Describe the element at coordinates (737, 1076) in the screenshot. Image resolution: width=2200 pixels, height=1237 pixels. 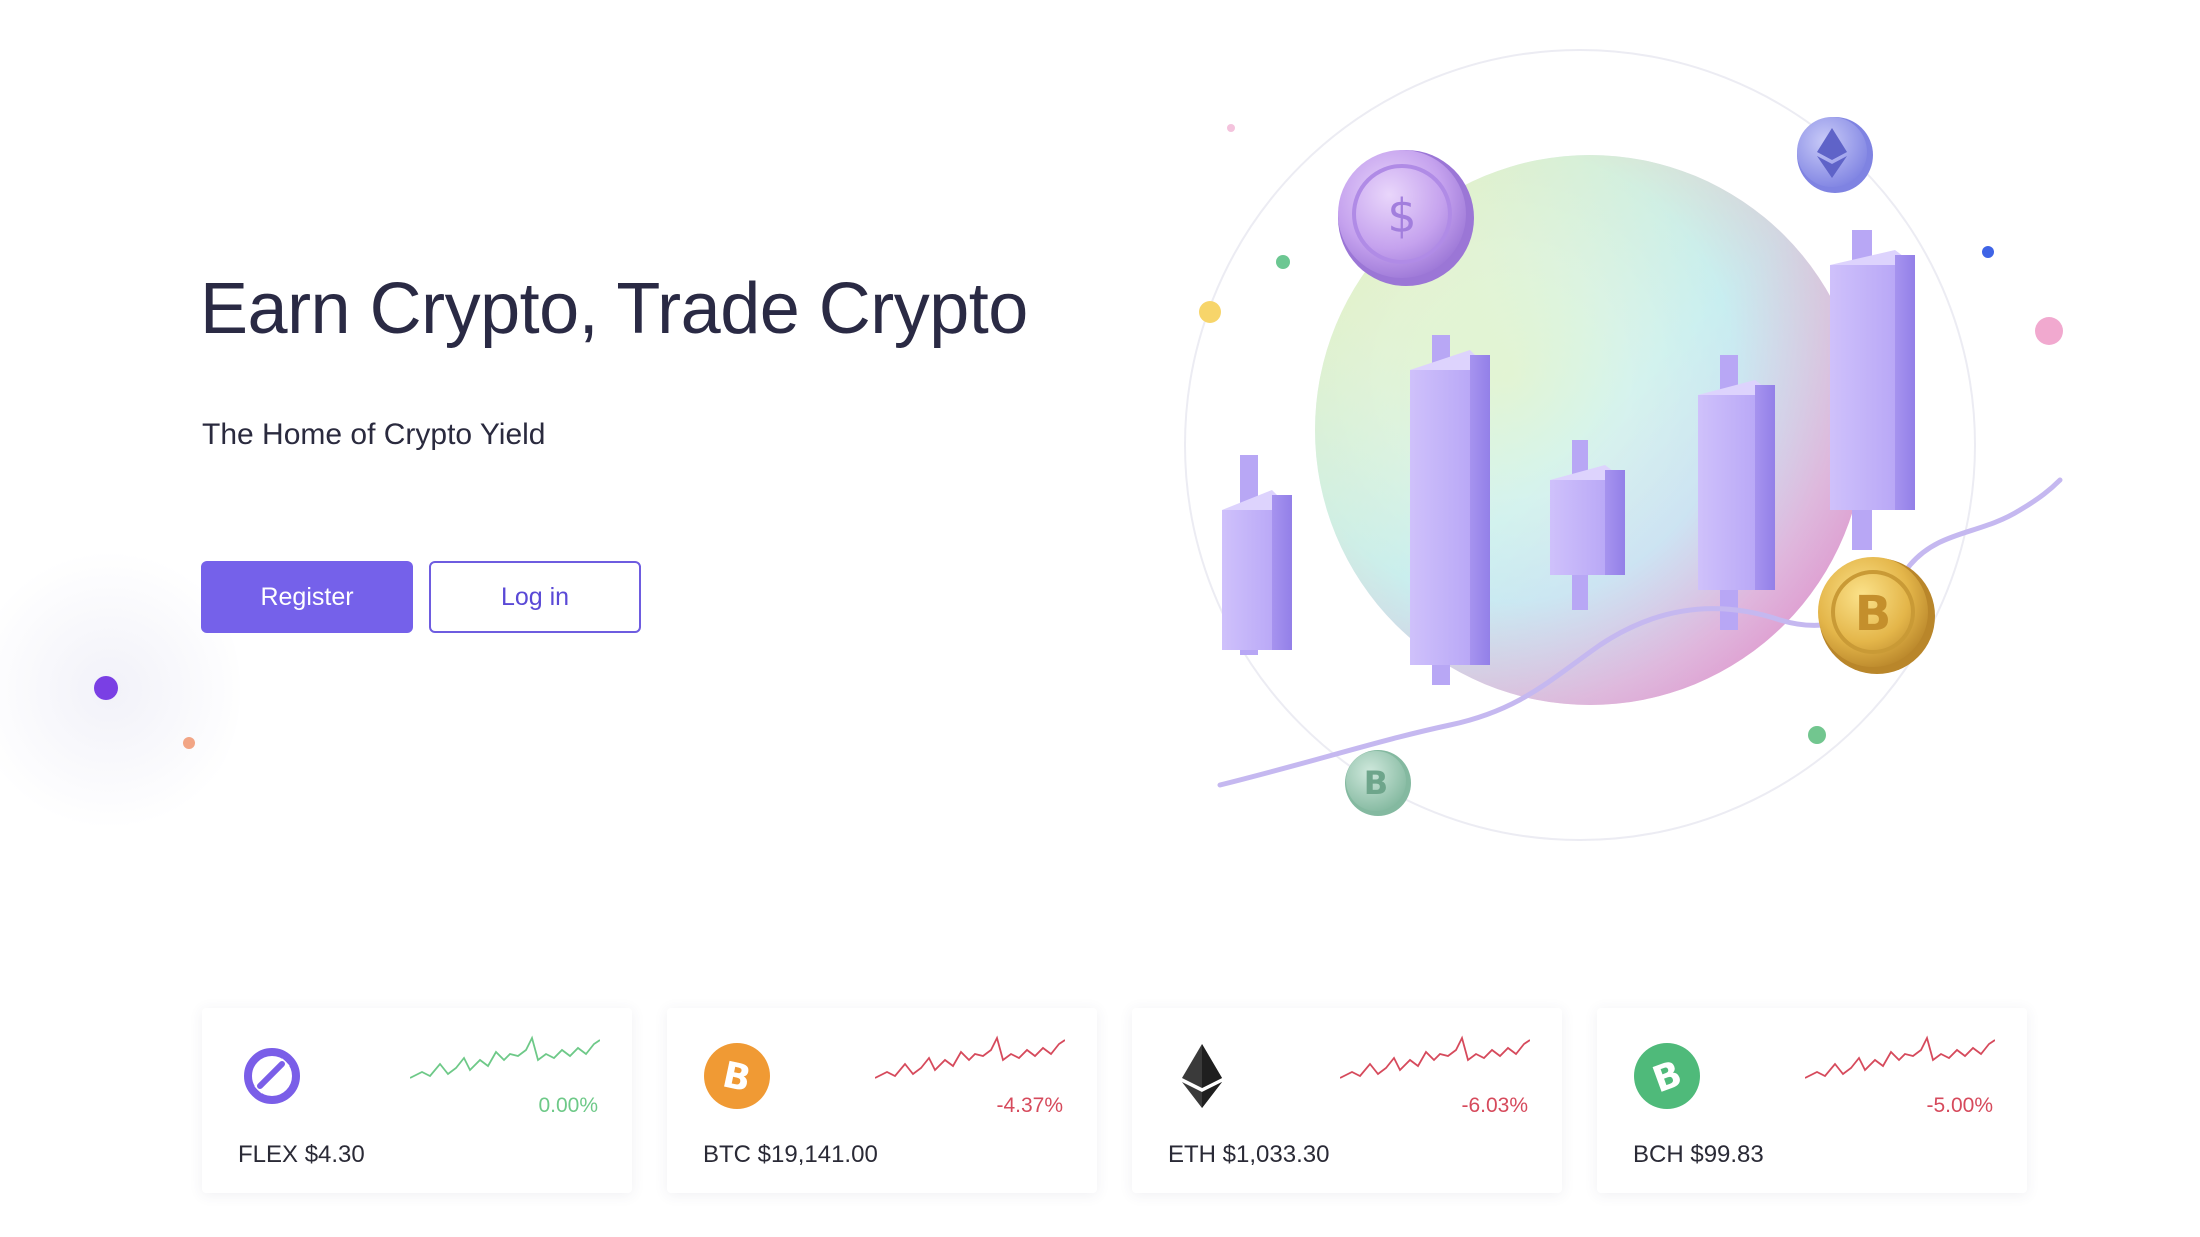
I see `bitcoin-icon: B` at that location.